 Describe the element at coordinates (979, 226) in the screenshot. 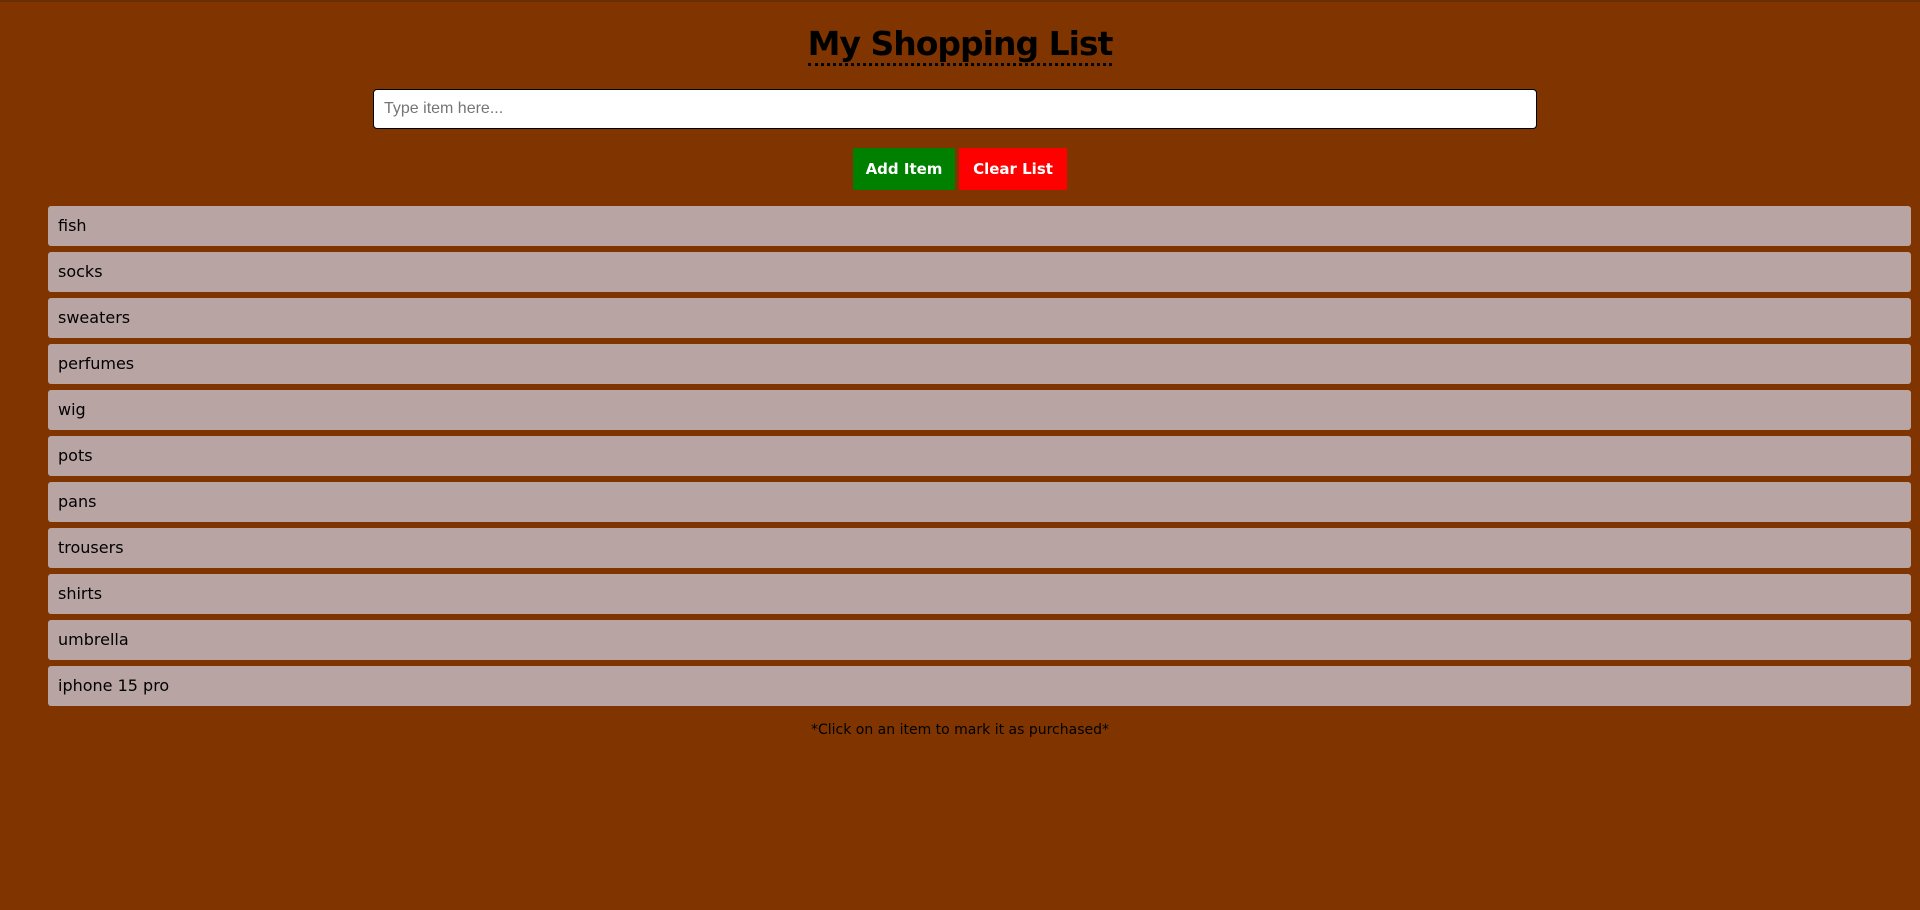

I see `list-item: fish` at that location.